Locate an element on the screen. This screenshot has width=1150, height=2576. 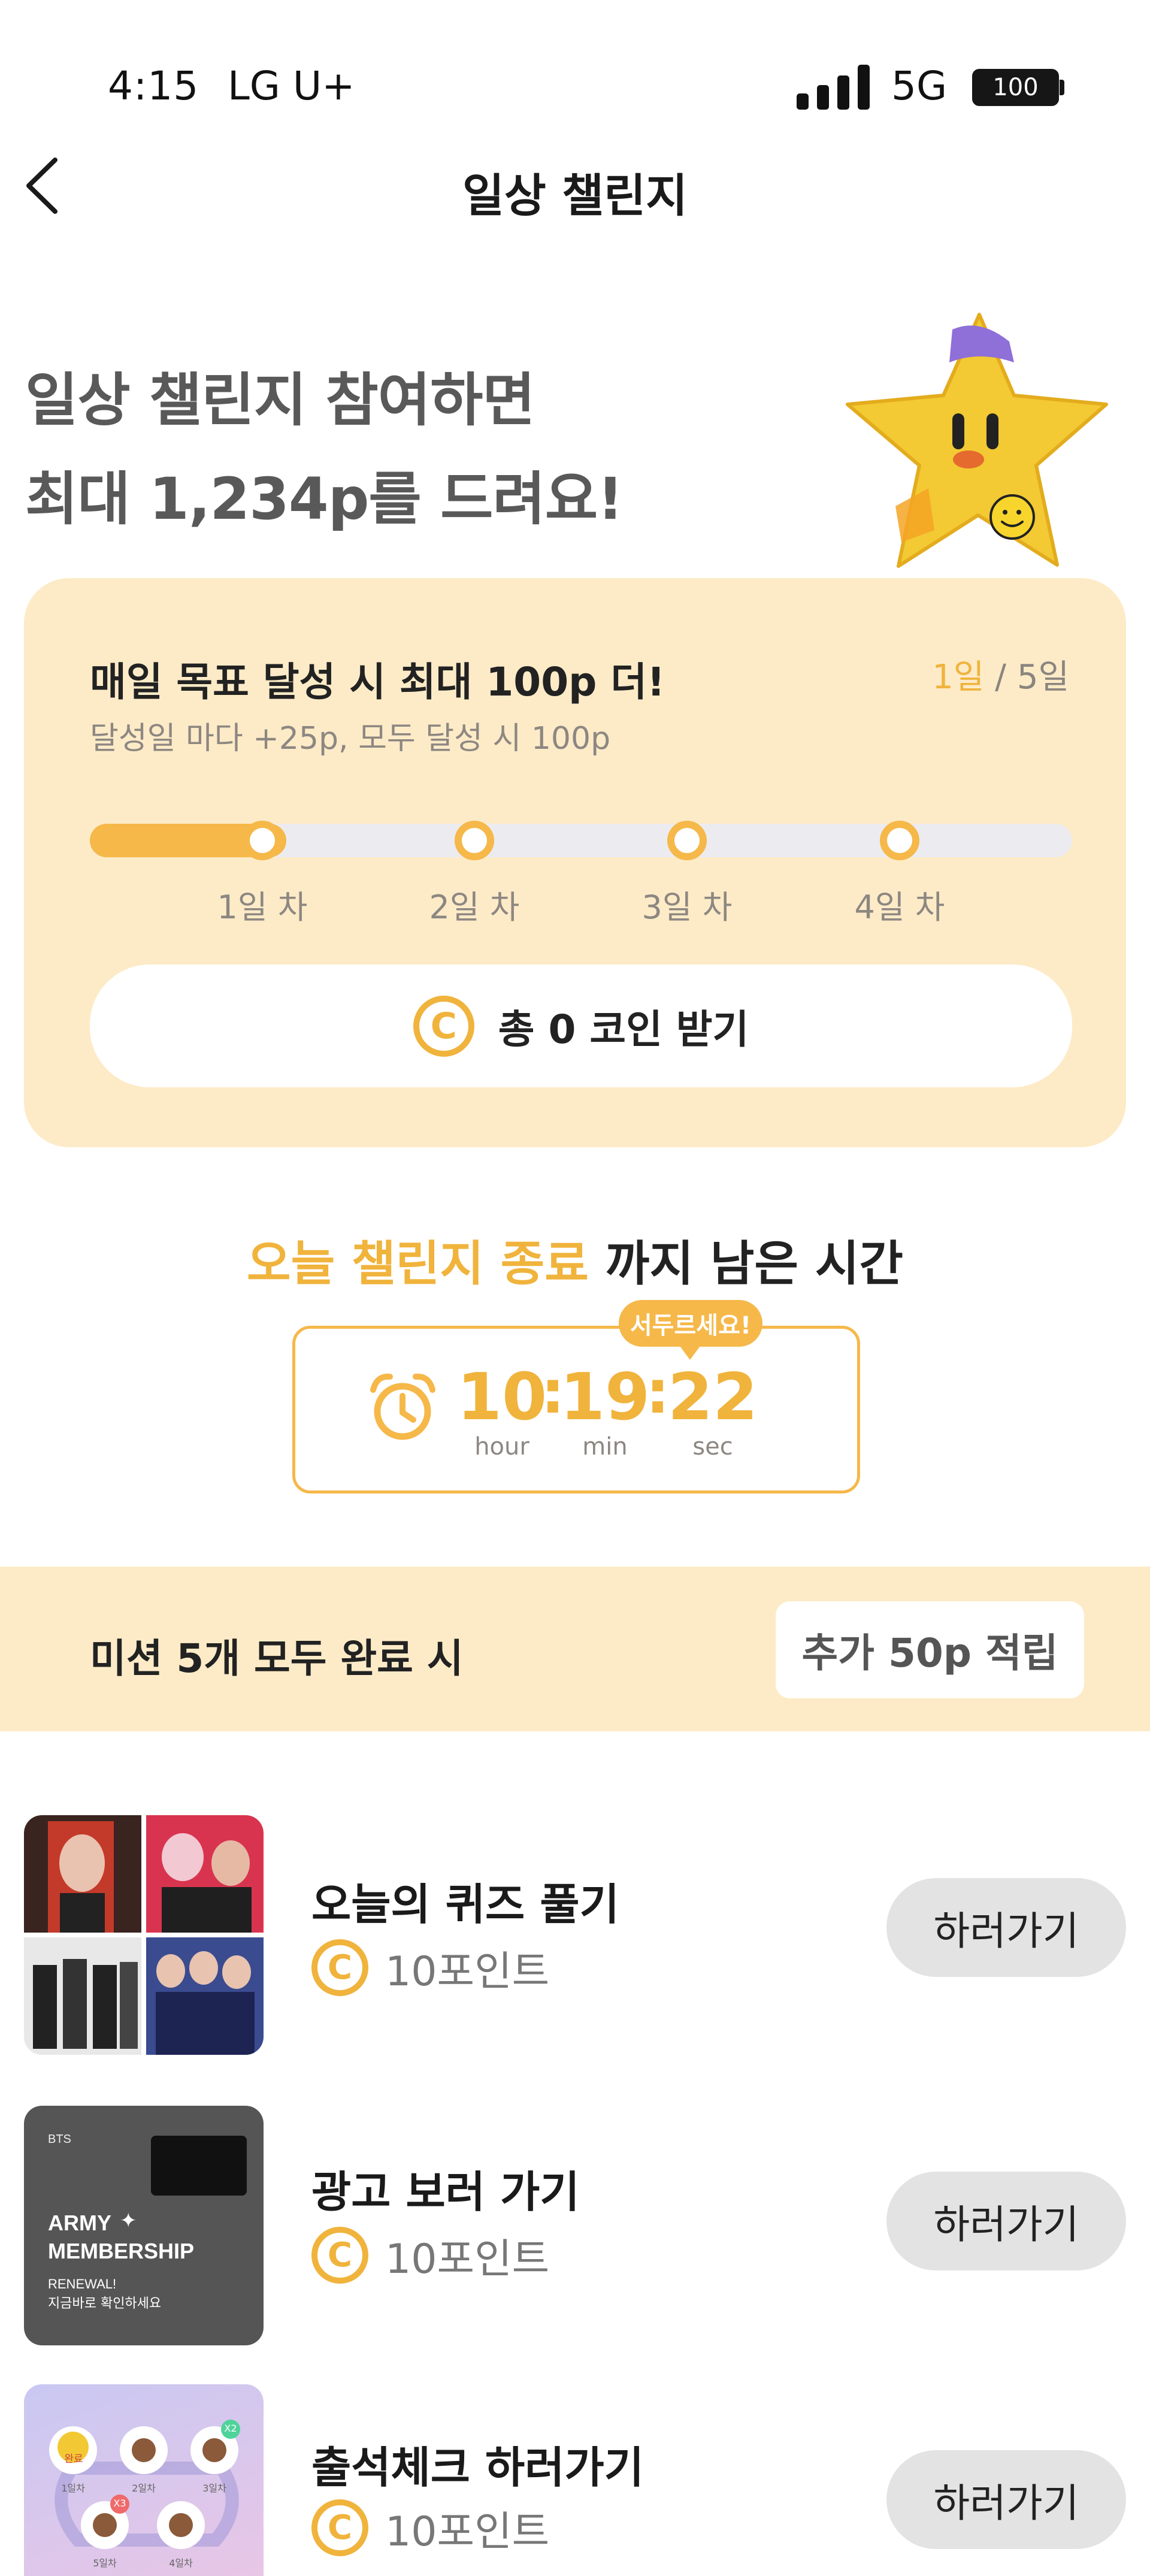
timer-sec-label: sec is located at coordinates (712, 1447).